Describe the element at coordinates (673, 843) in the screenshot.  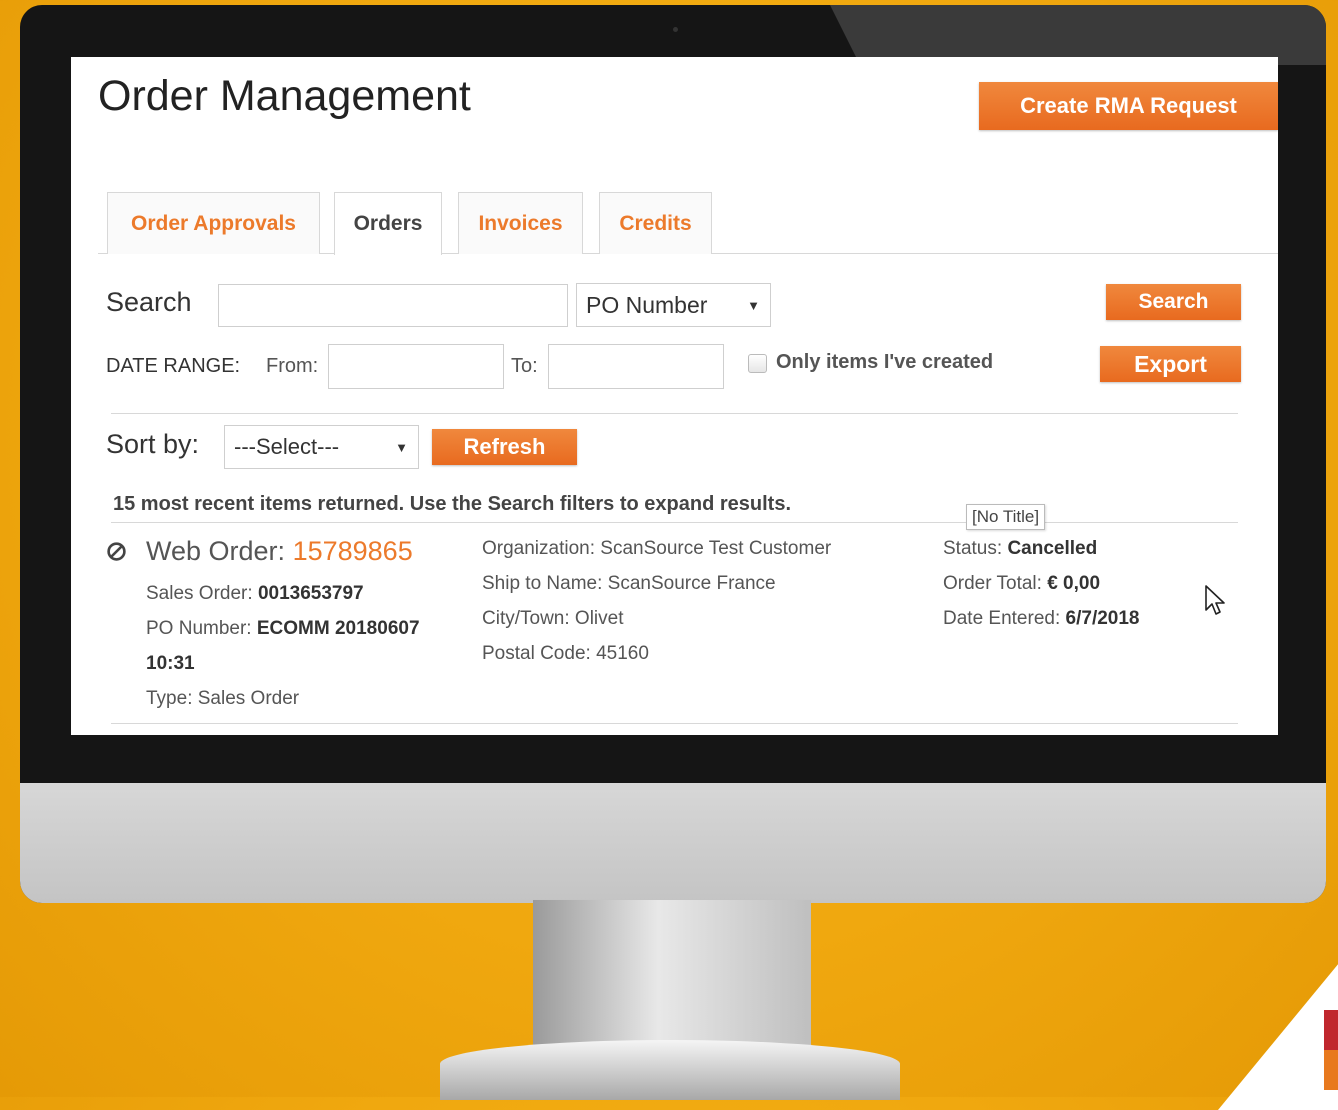
I see `monitor-chin` at that location.